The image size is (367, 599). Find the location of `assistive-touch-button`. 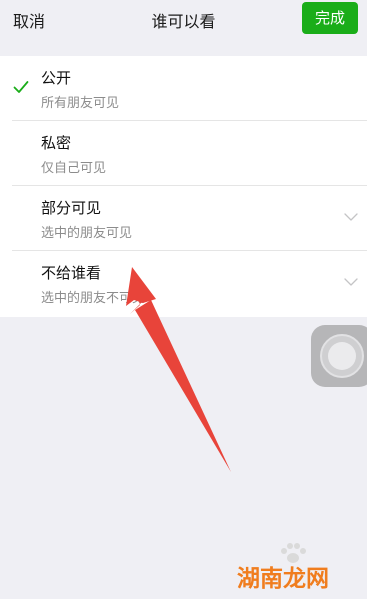

assistive-touch-button is located at coordinates (339, 356).